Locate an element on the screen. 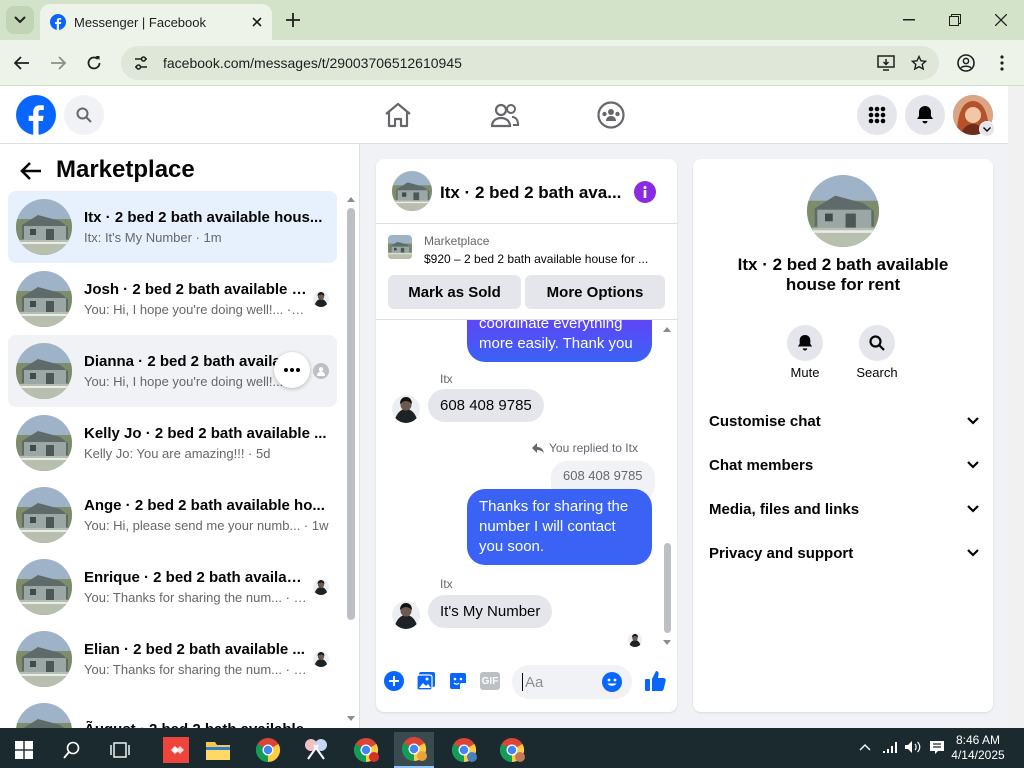  details-section-item: Privacy and support is located at coordinates (844, 553).